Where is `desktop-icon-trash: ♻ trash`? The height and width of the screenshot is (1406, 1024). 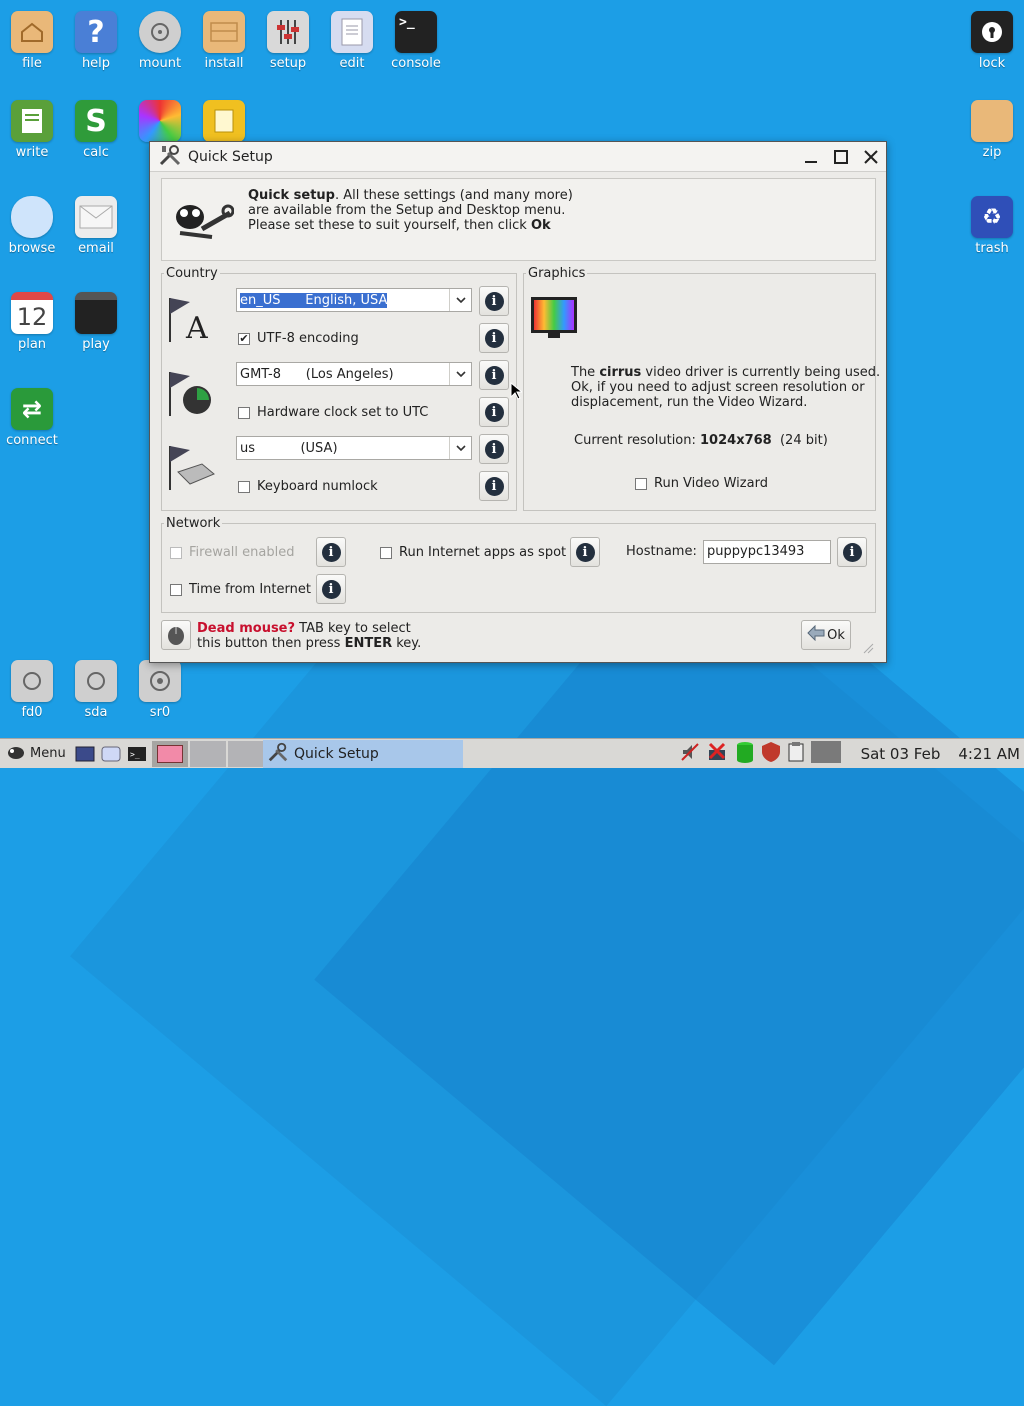
desktop-icon-trash: ♻ trash is located at coordinates (992, 226).